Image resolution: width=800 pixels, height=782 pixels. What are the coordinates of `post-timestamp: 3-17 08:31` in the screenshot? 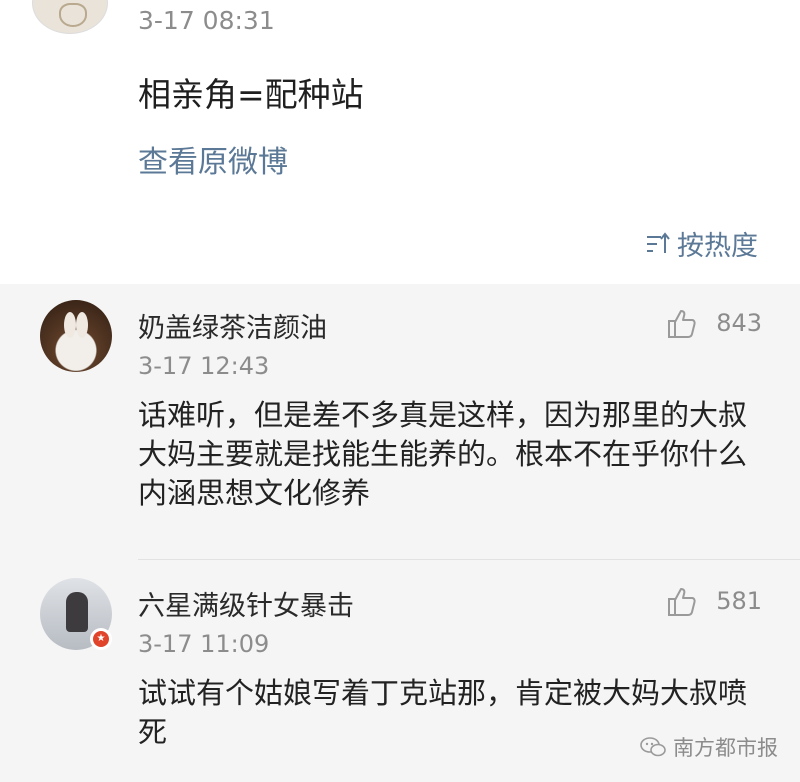 It's located at (206, 20).